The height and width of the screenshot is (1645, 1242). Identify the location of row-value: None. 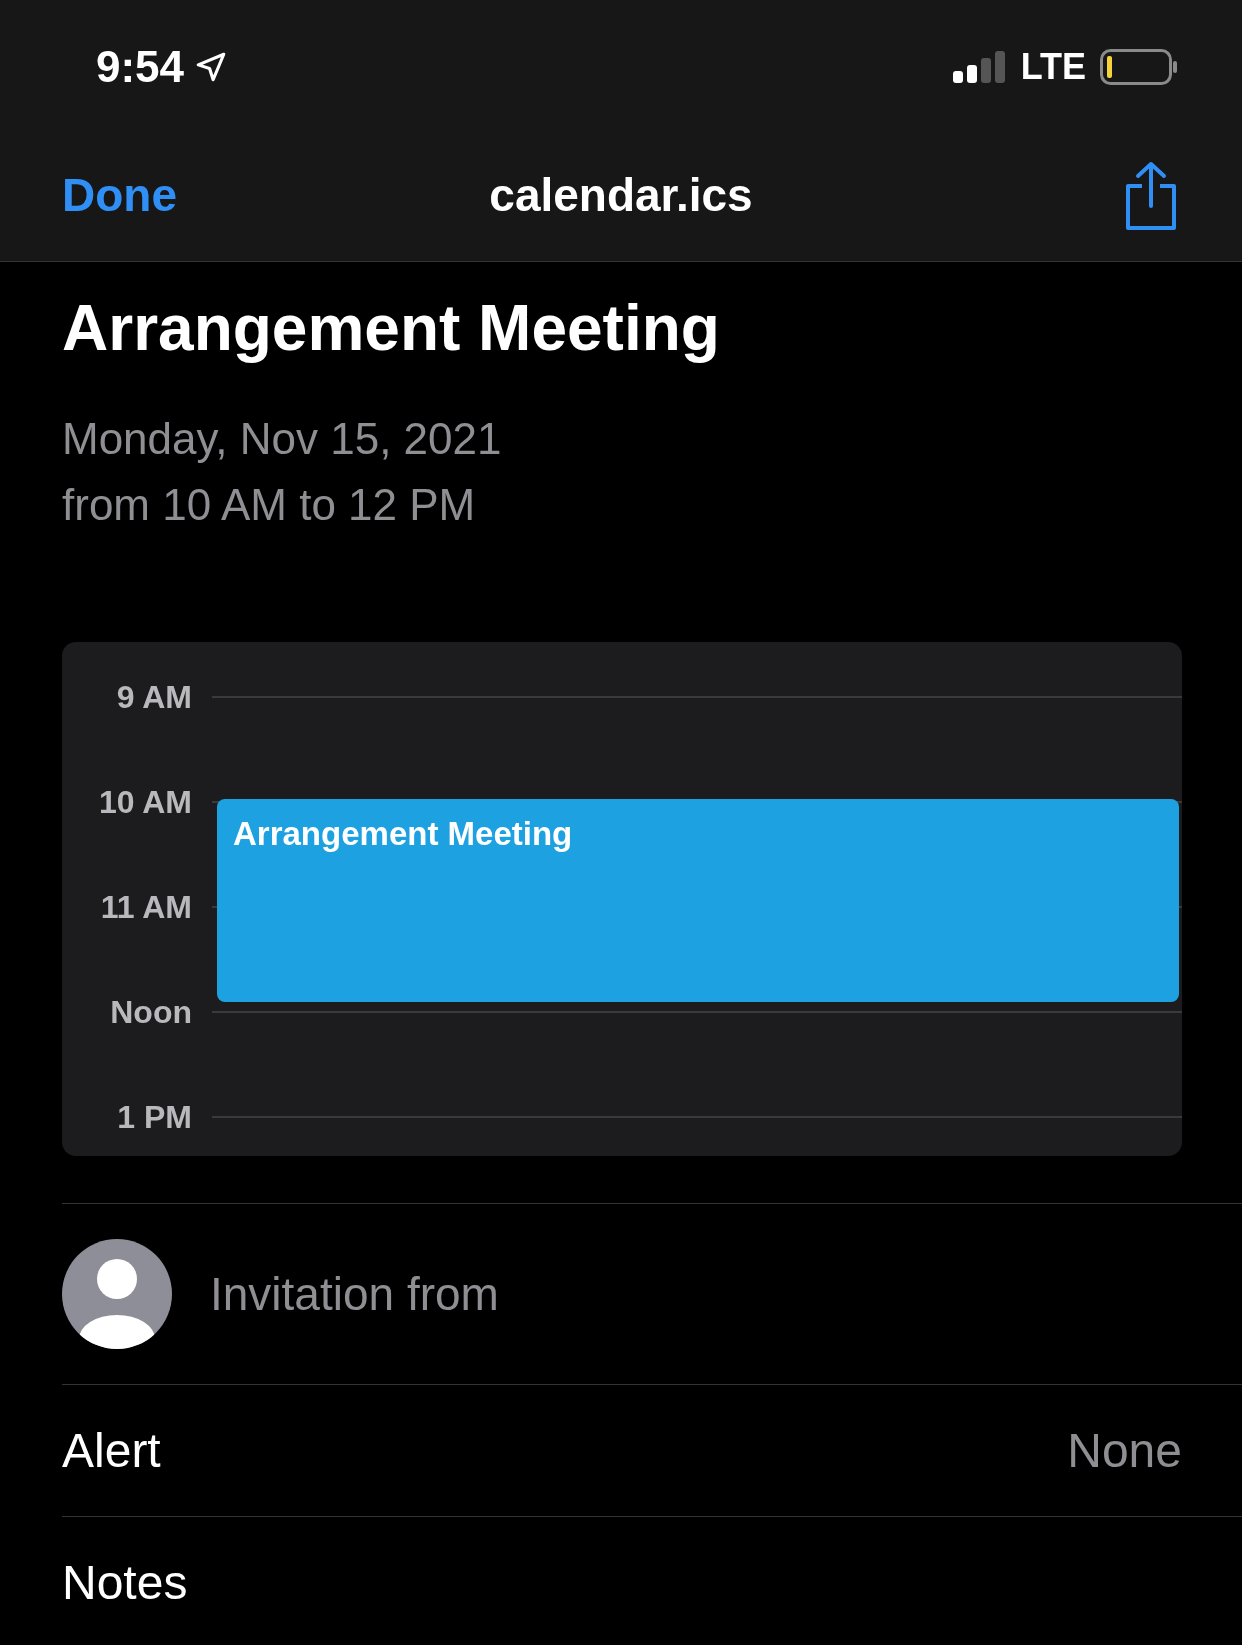
(1124, 1450).